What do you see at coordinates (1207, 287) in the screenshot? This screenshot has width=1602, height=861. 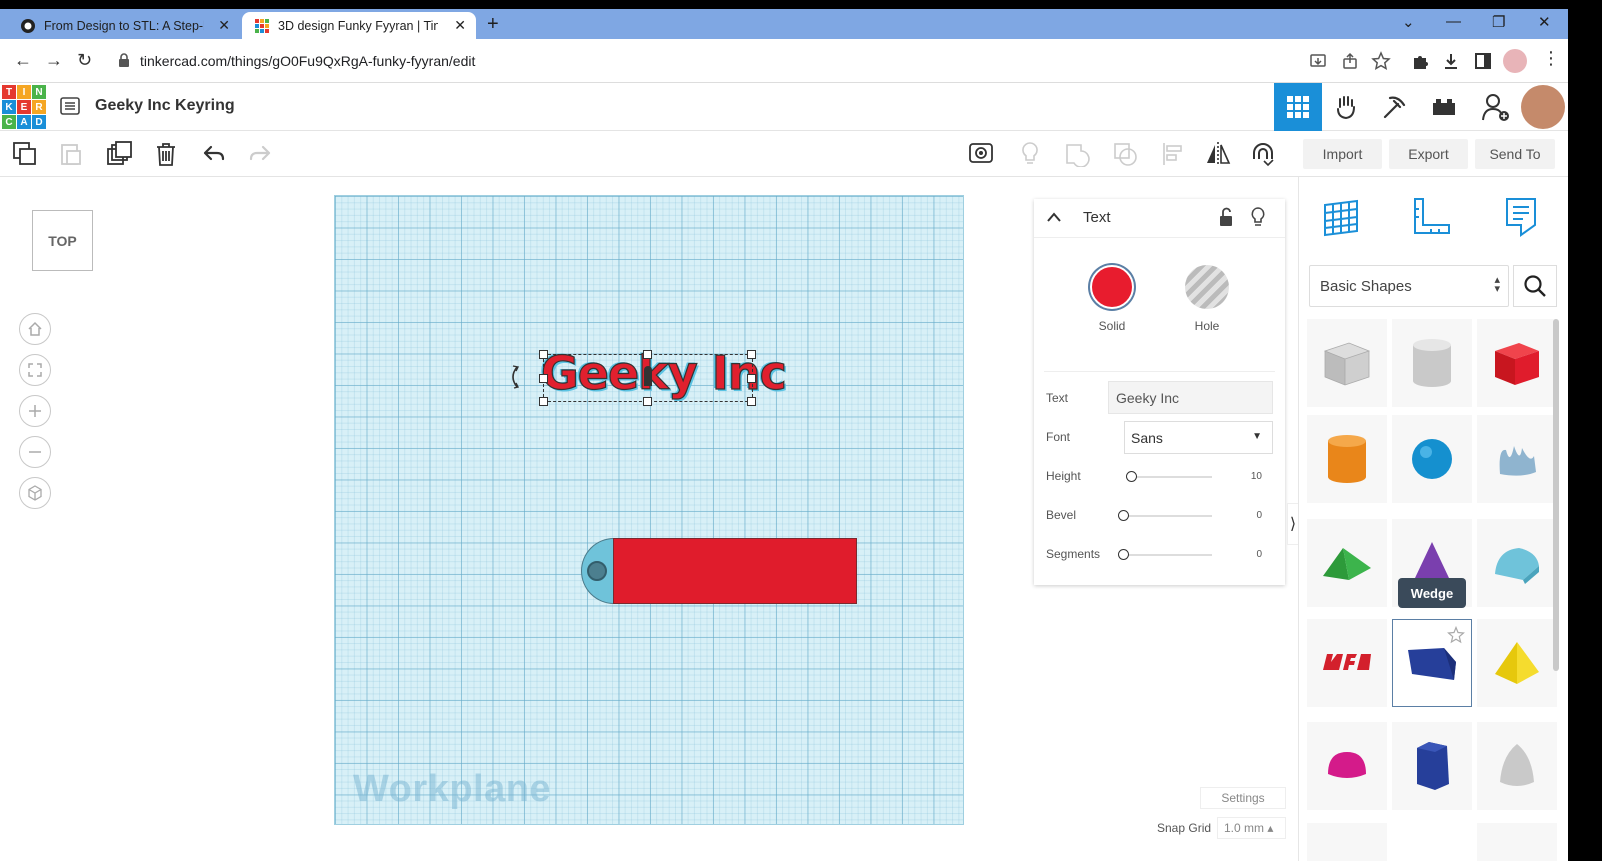 I see `hole-swatch` at bounding box center [1207, 287].